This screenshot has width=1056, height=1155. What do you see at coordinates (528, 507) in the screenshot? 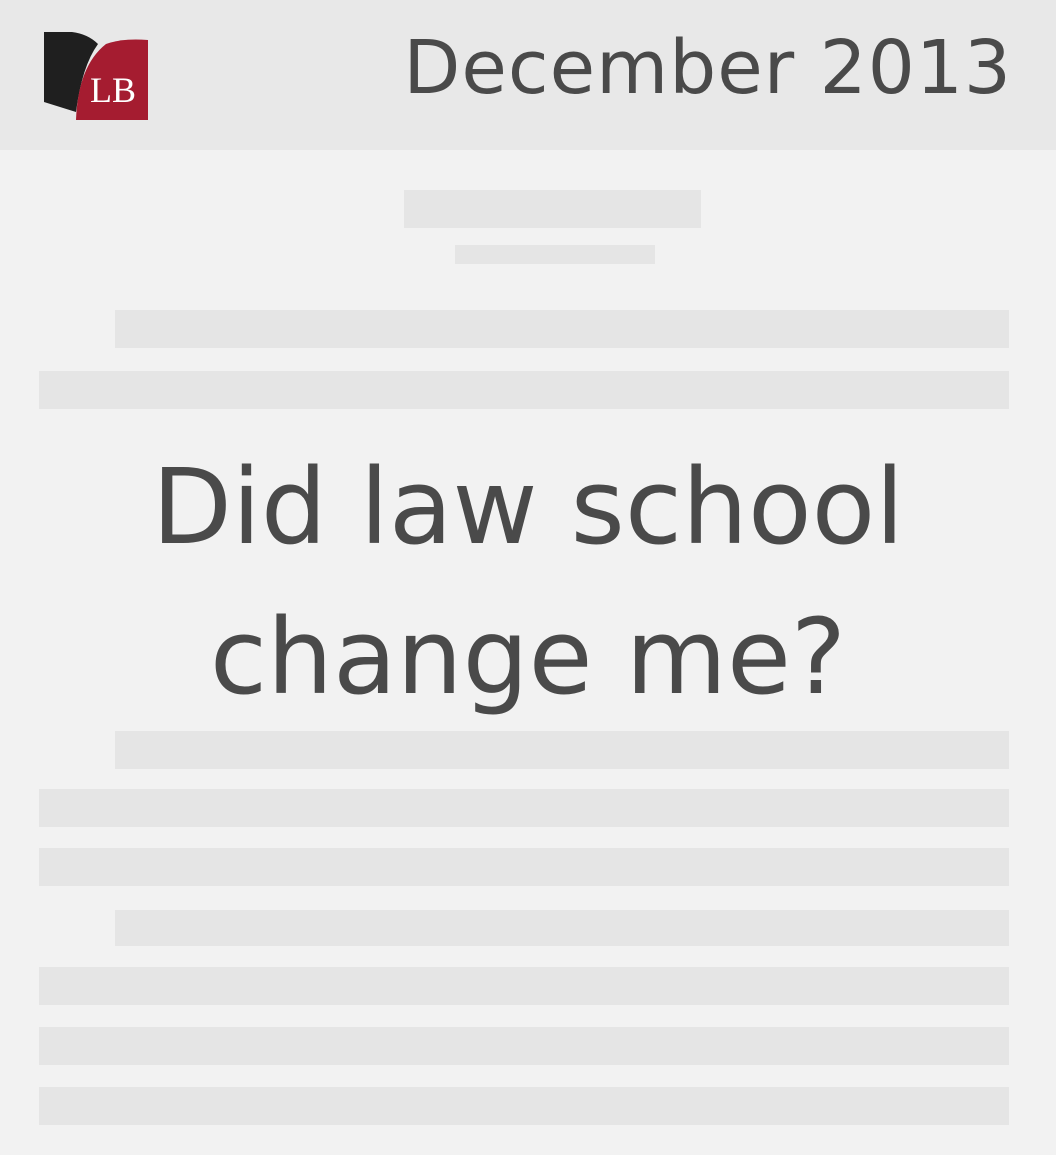
I see `headline-line-1: Did law school` at bounding box center [528, 507].